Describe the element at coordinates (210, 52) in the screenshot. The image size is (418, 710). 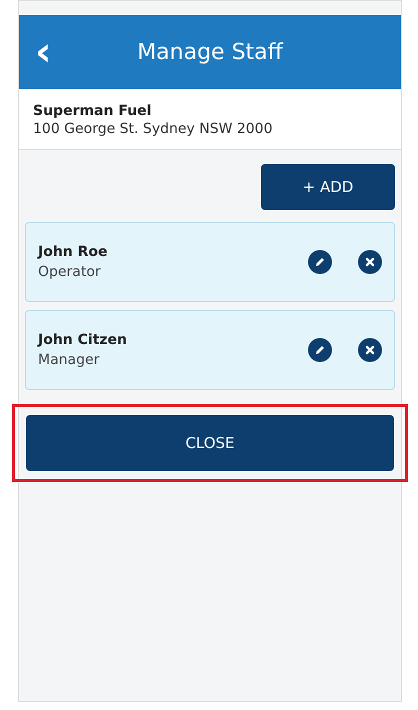
I see `screen-title: Manage Staff` at that location.